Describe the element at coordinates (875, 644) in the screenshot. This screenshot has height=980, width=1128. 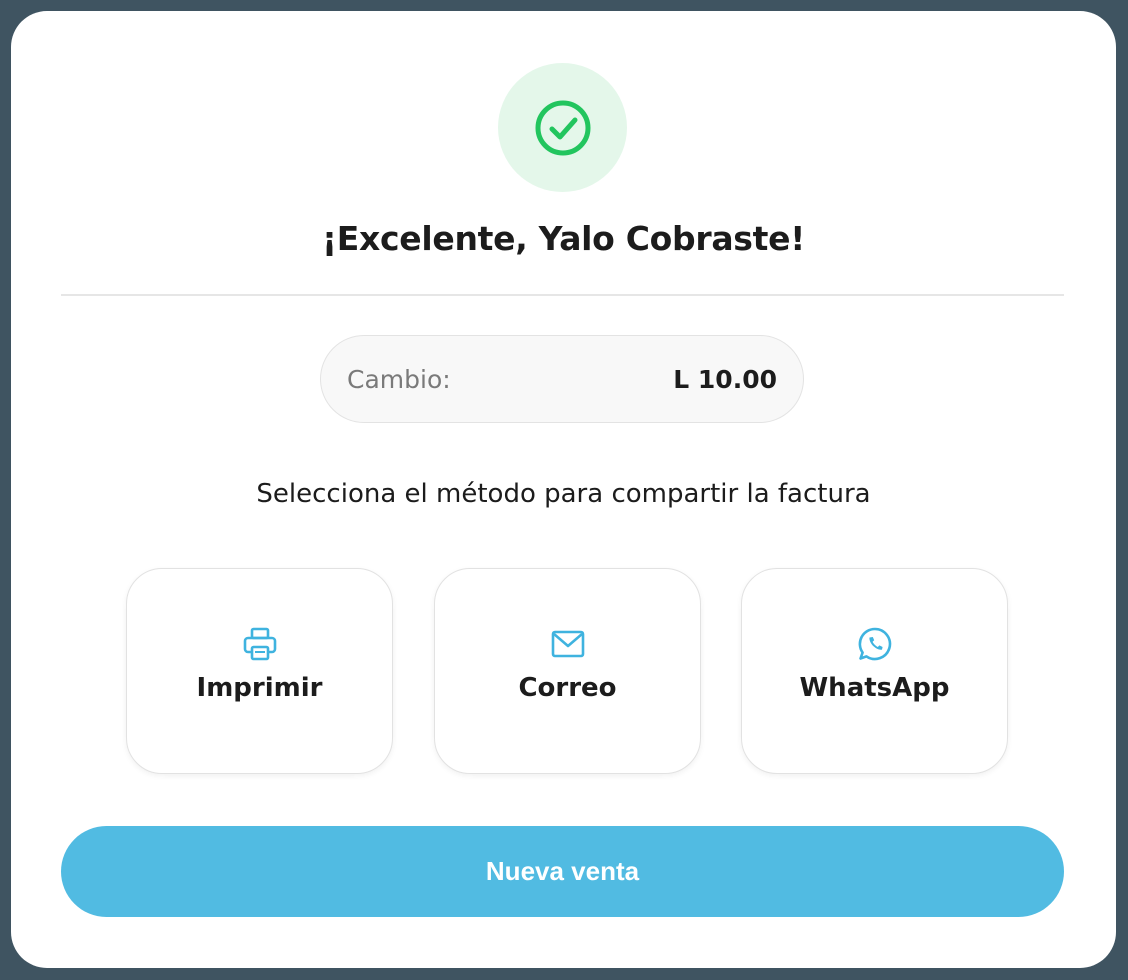
I see `whatsapp-icon` at that location.